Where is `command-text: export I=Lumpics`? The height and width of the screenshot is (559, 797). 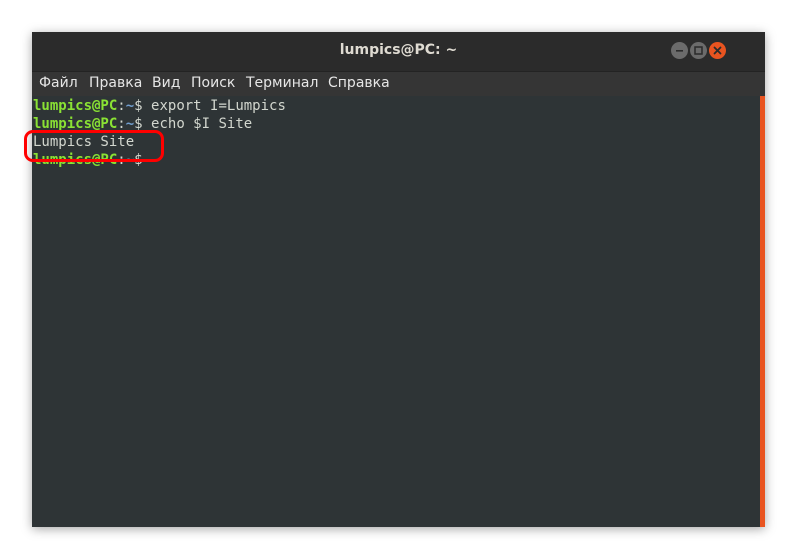
command-text: export I=Lumpics is located at coordinates (214, 106).